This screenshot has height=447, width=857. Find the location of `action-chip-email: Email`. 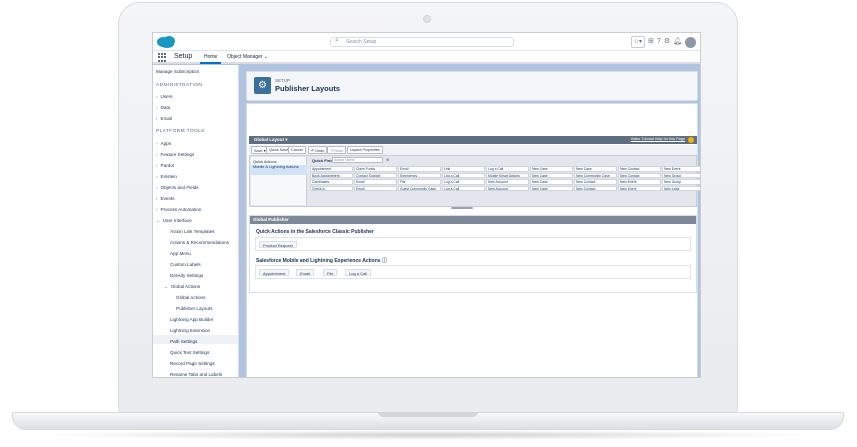

action-chip-email: Email is located at coordinates (305, 272).